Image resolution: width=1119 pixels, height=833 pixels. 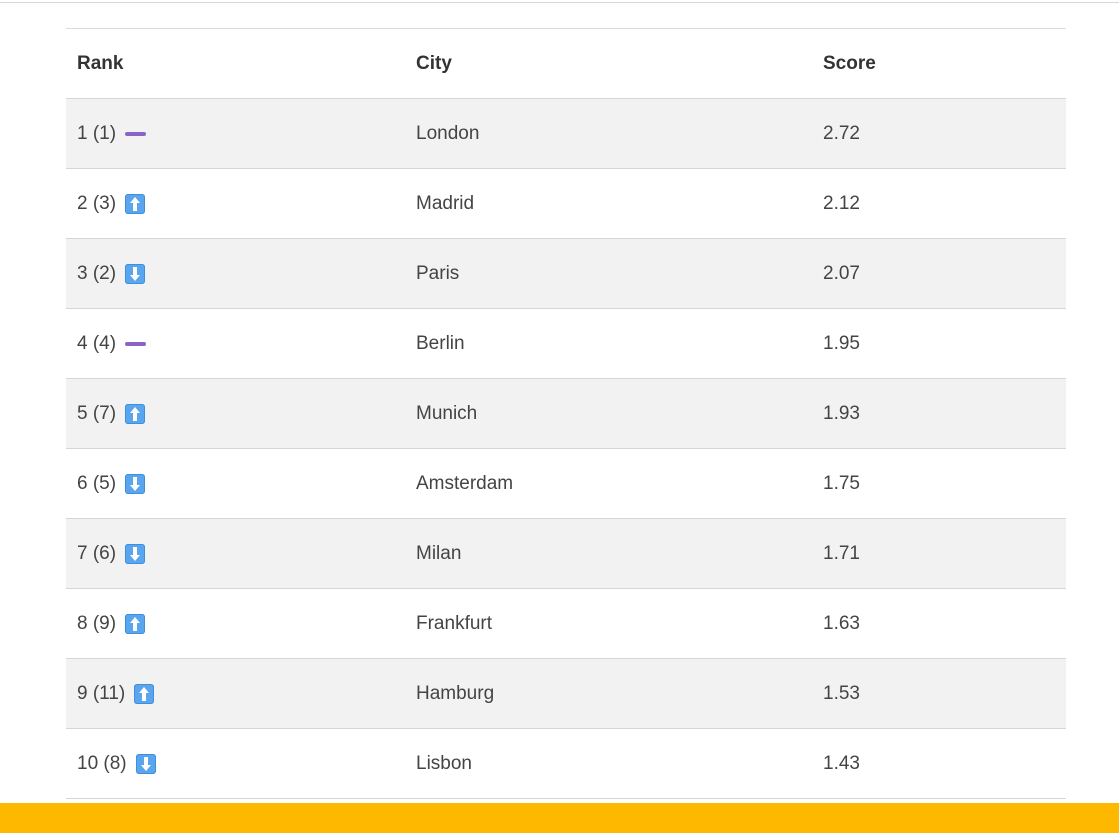 What do you see at coordinates (608, 623) in the screenshot?
I see `city-cell: Frankfurt` at bounding box center [608, 623].